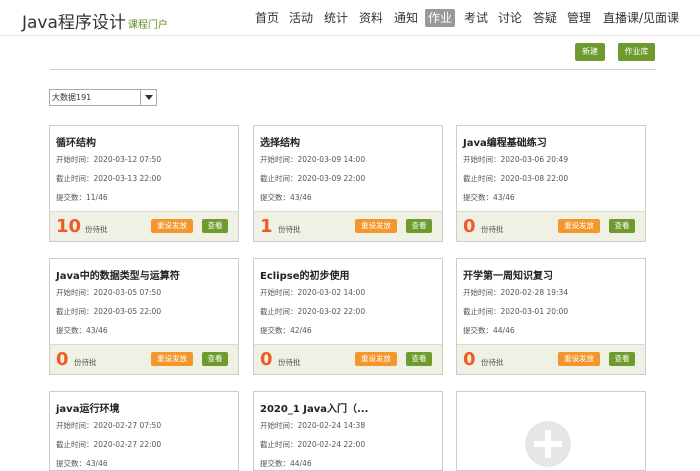  I want to click on class-select-value: 大数据191, so click(72, 97).